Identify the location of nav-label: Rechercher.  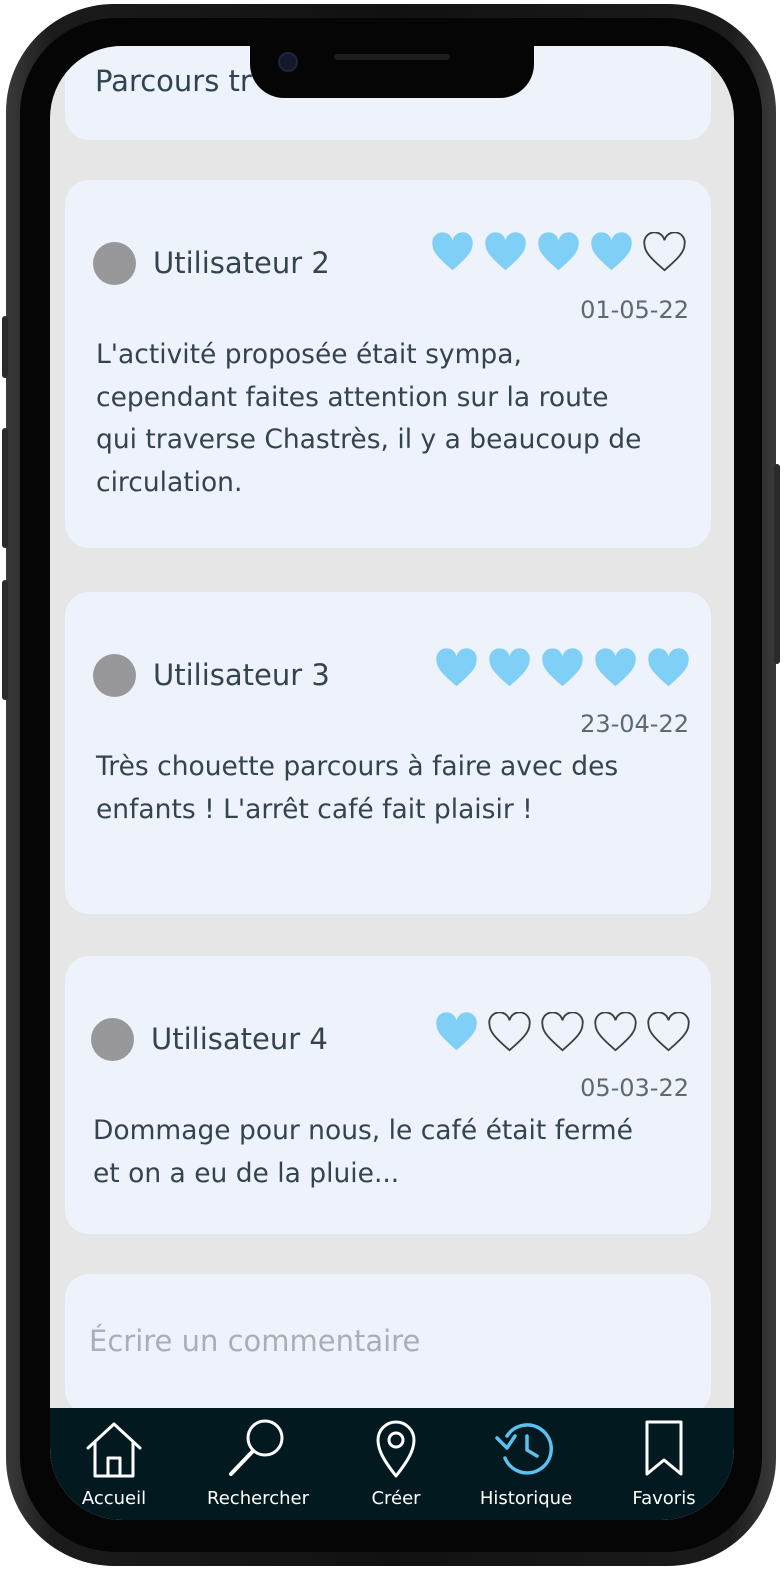
(258, 1498).